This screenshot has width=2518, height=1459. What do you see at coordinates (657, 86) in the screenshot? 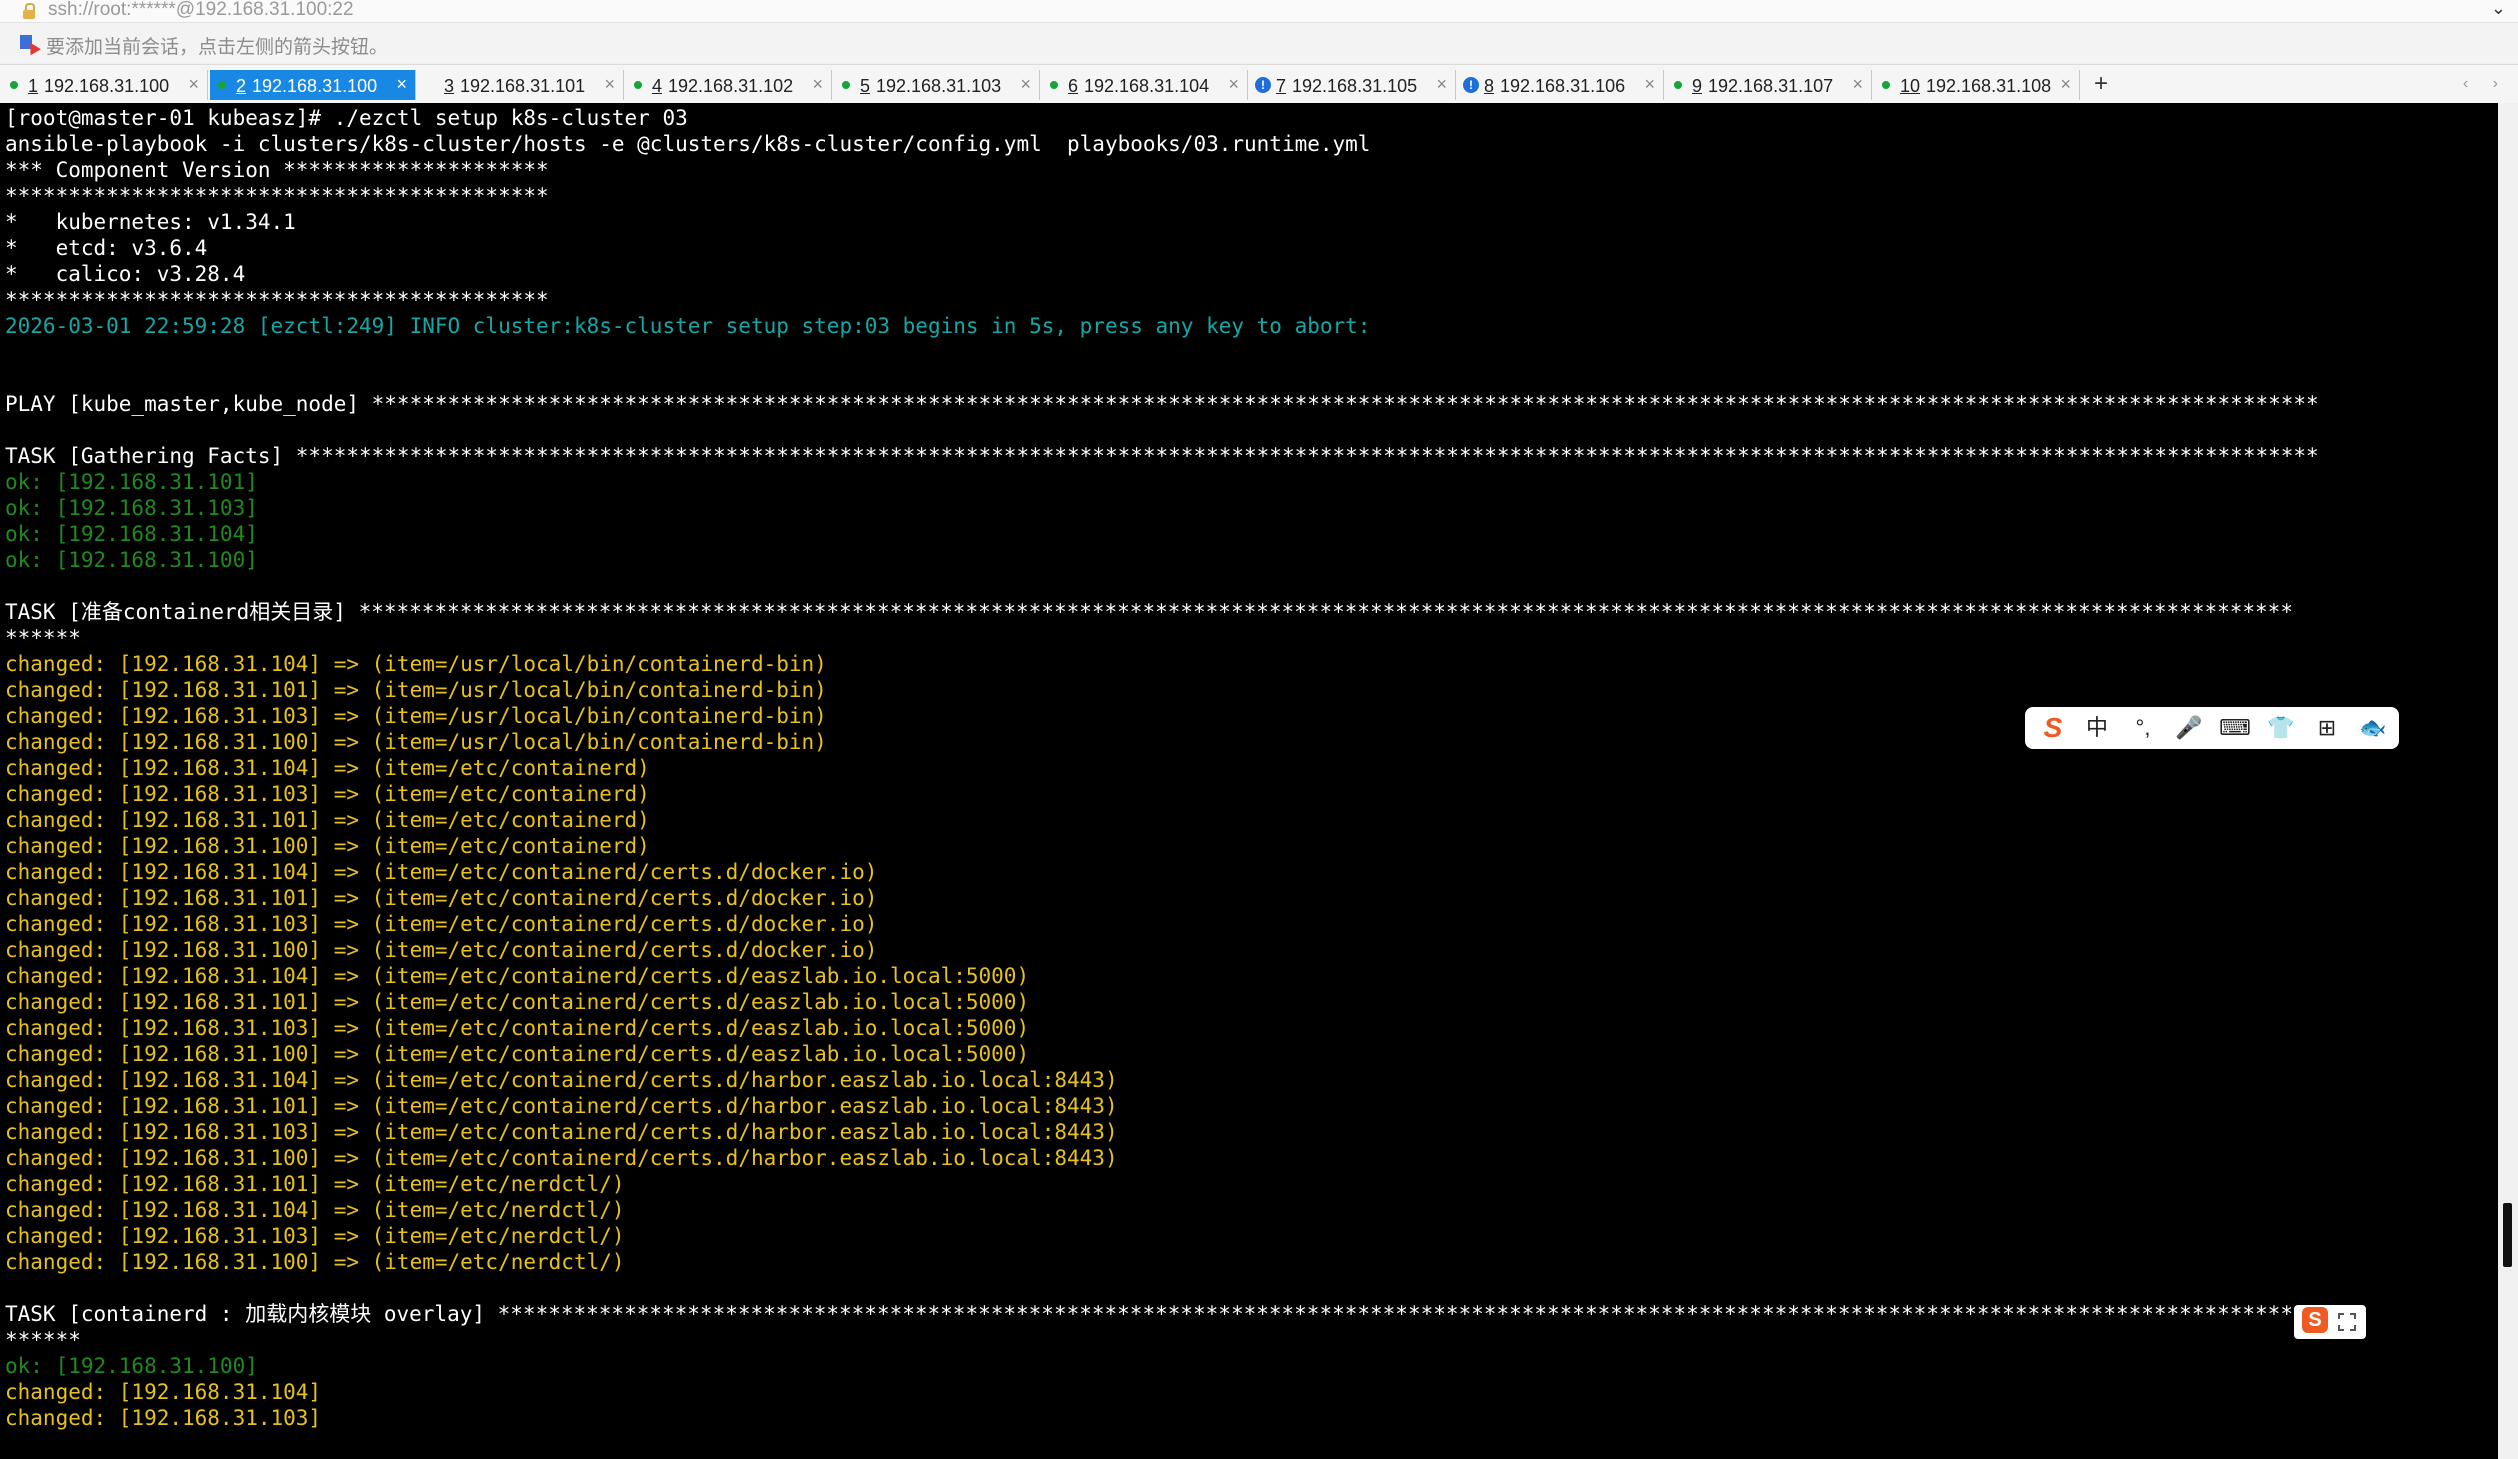
I see `tab-number: 4` at bounding box center [657, 86].